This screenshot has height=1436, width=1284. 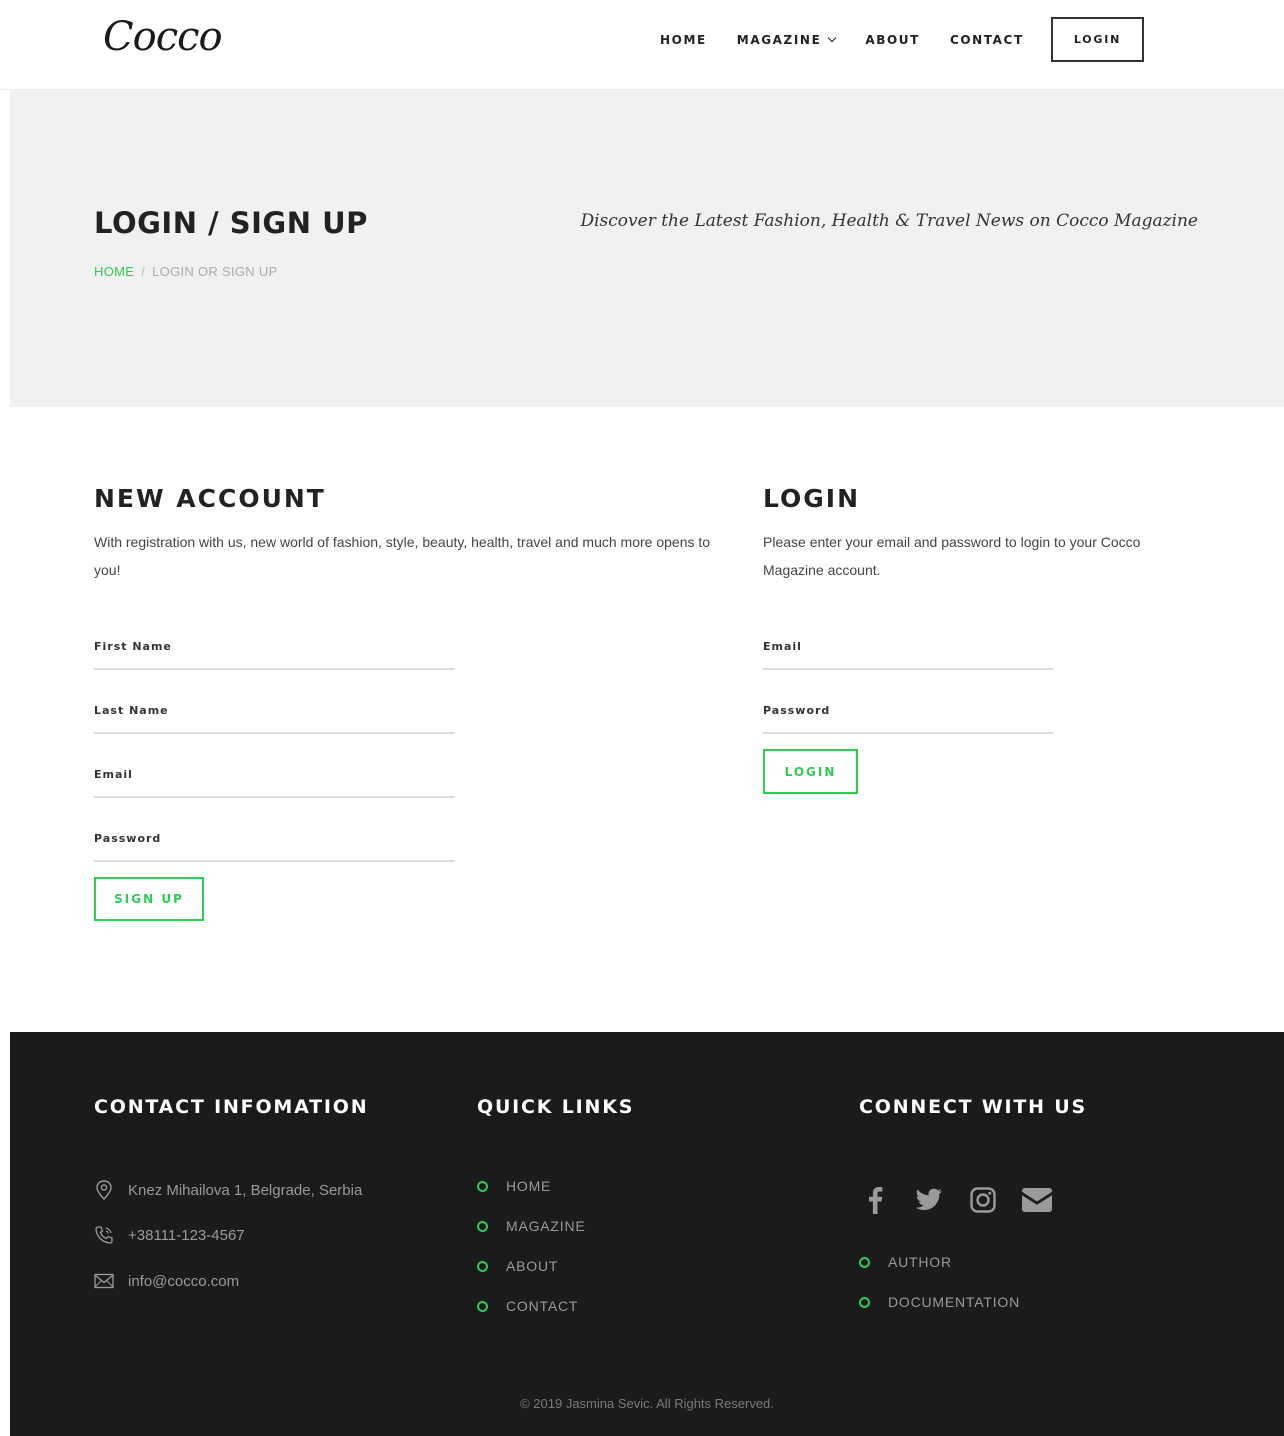 I want to click on footer-link-about: ABOUT, so click(x=517, y=1266).